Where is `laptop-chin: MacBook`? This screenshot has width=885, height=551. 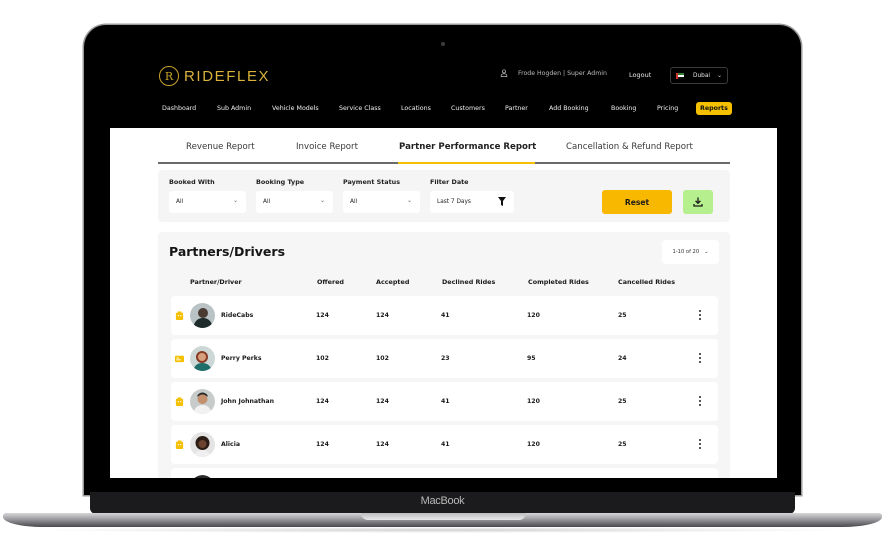 laptop-chin: MacBook is located at coordinates (442, 503).